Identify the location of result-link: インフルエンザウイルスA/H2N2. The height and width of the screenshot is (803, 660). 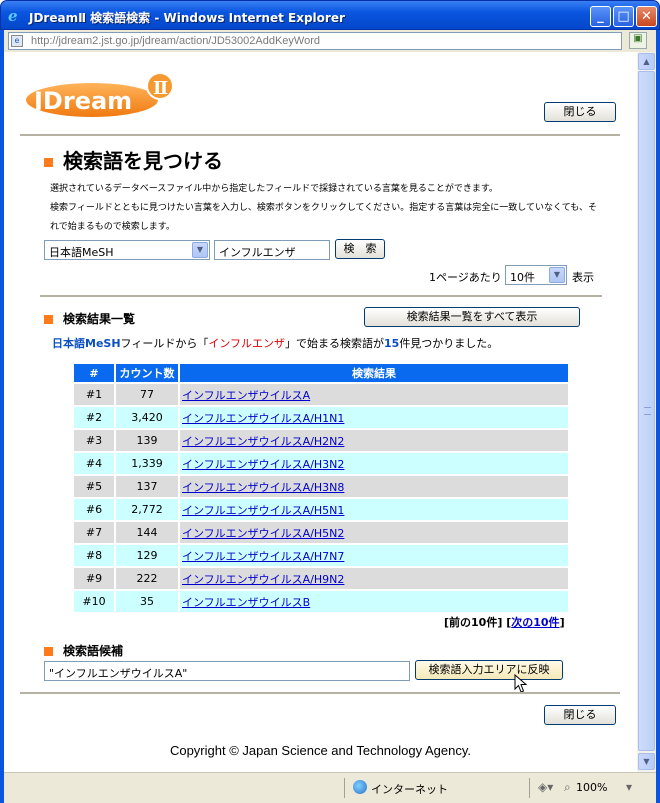
(263, 441).